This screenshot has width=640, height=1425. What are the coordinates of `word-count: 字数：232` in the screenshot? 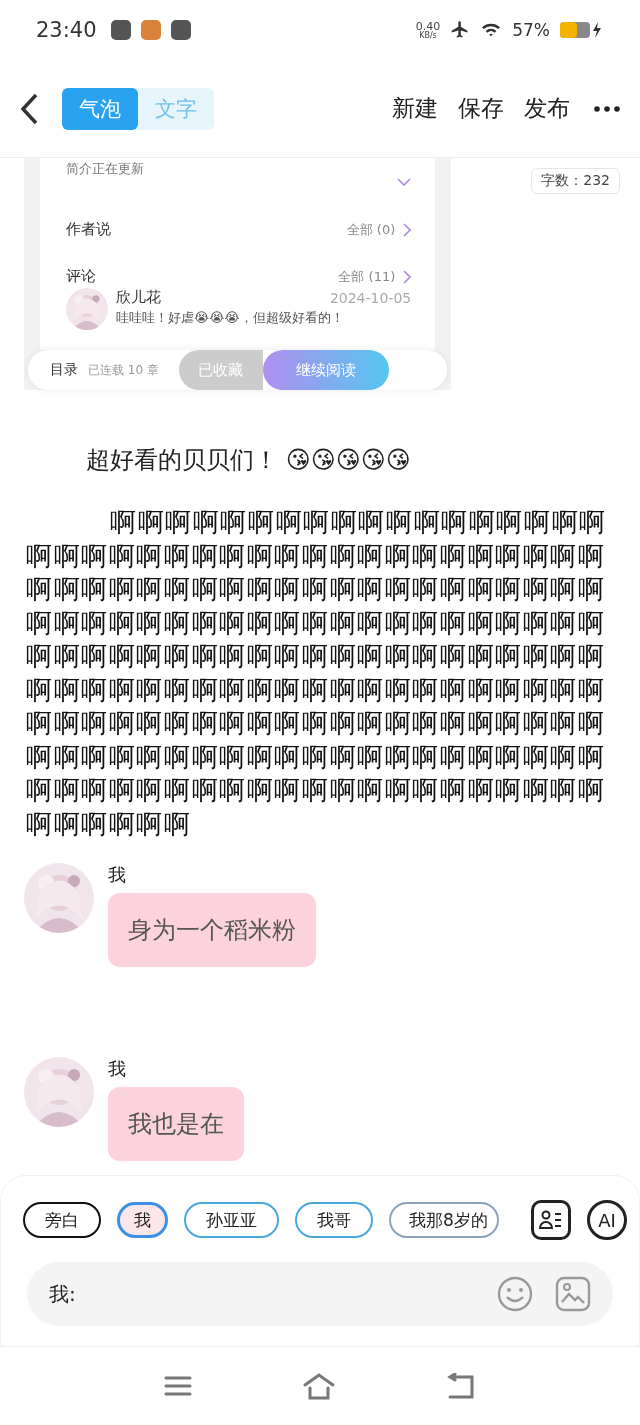 It's located at (575, 181).